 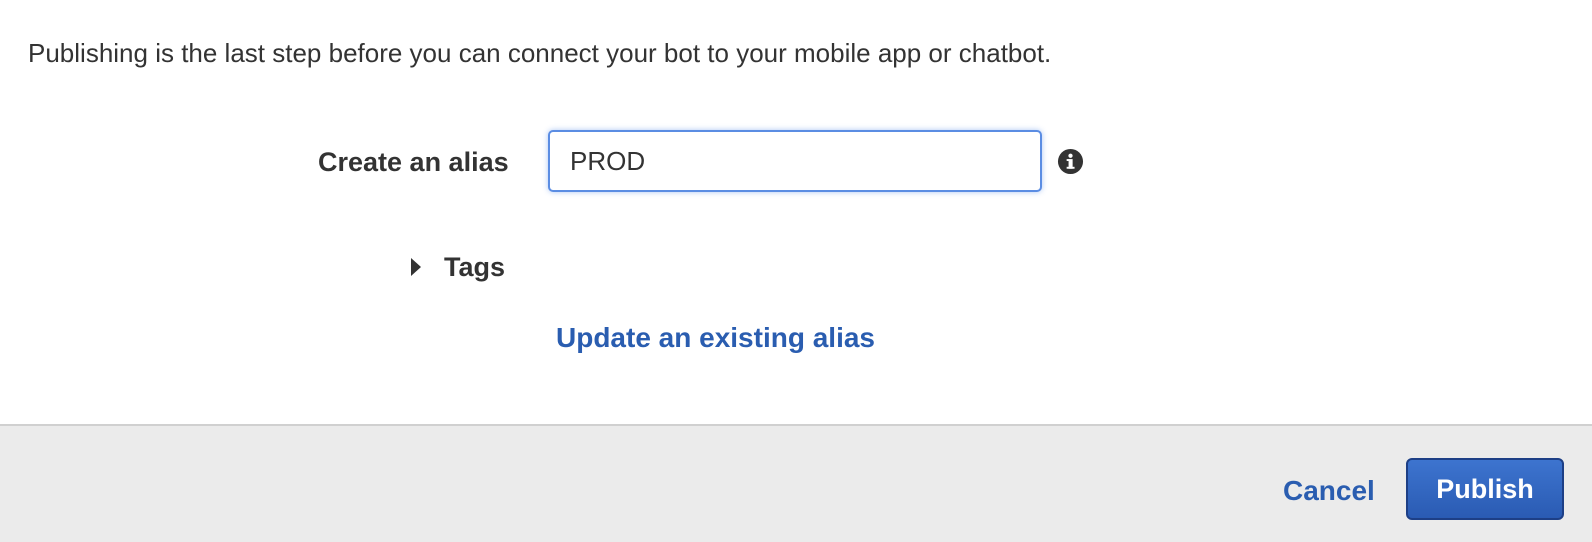 What do you see at coordinates (413, 162) in the screenshot?
I see `alias-label: Create an alias` at bounding box center [413, 162].